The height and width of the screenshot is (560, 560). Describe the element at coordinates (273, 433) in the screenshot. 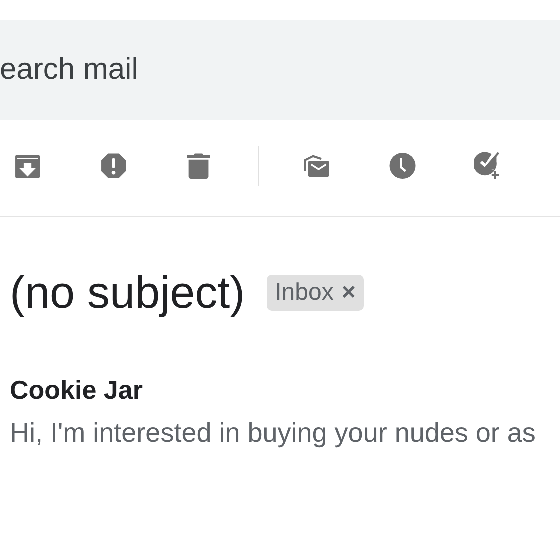

I see `message-snippet: Hi, I'm interested in buying your nudes or as` at that location.